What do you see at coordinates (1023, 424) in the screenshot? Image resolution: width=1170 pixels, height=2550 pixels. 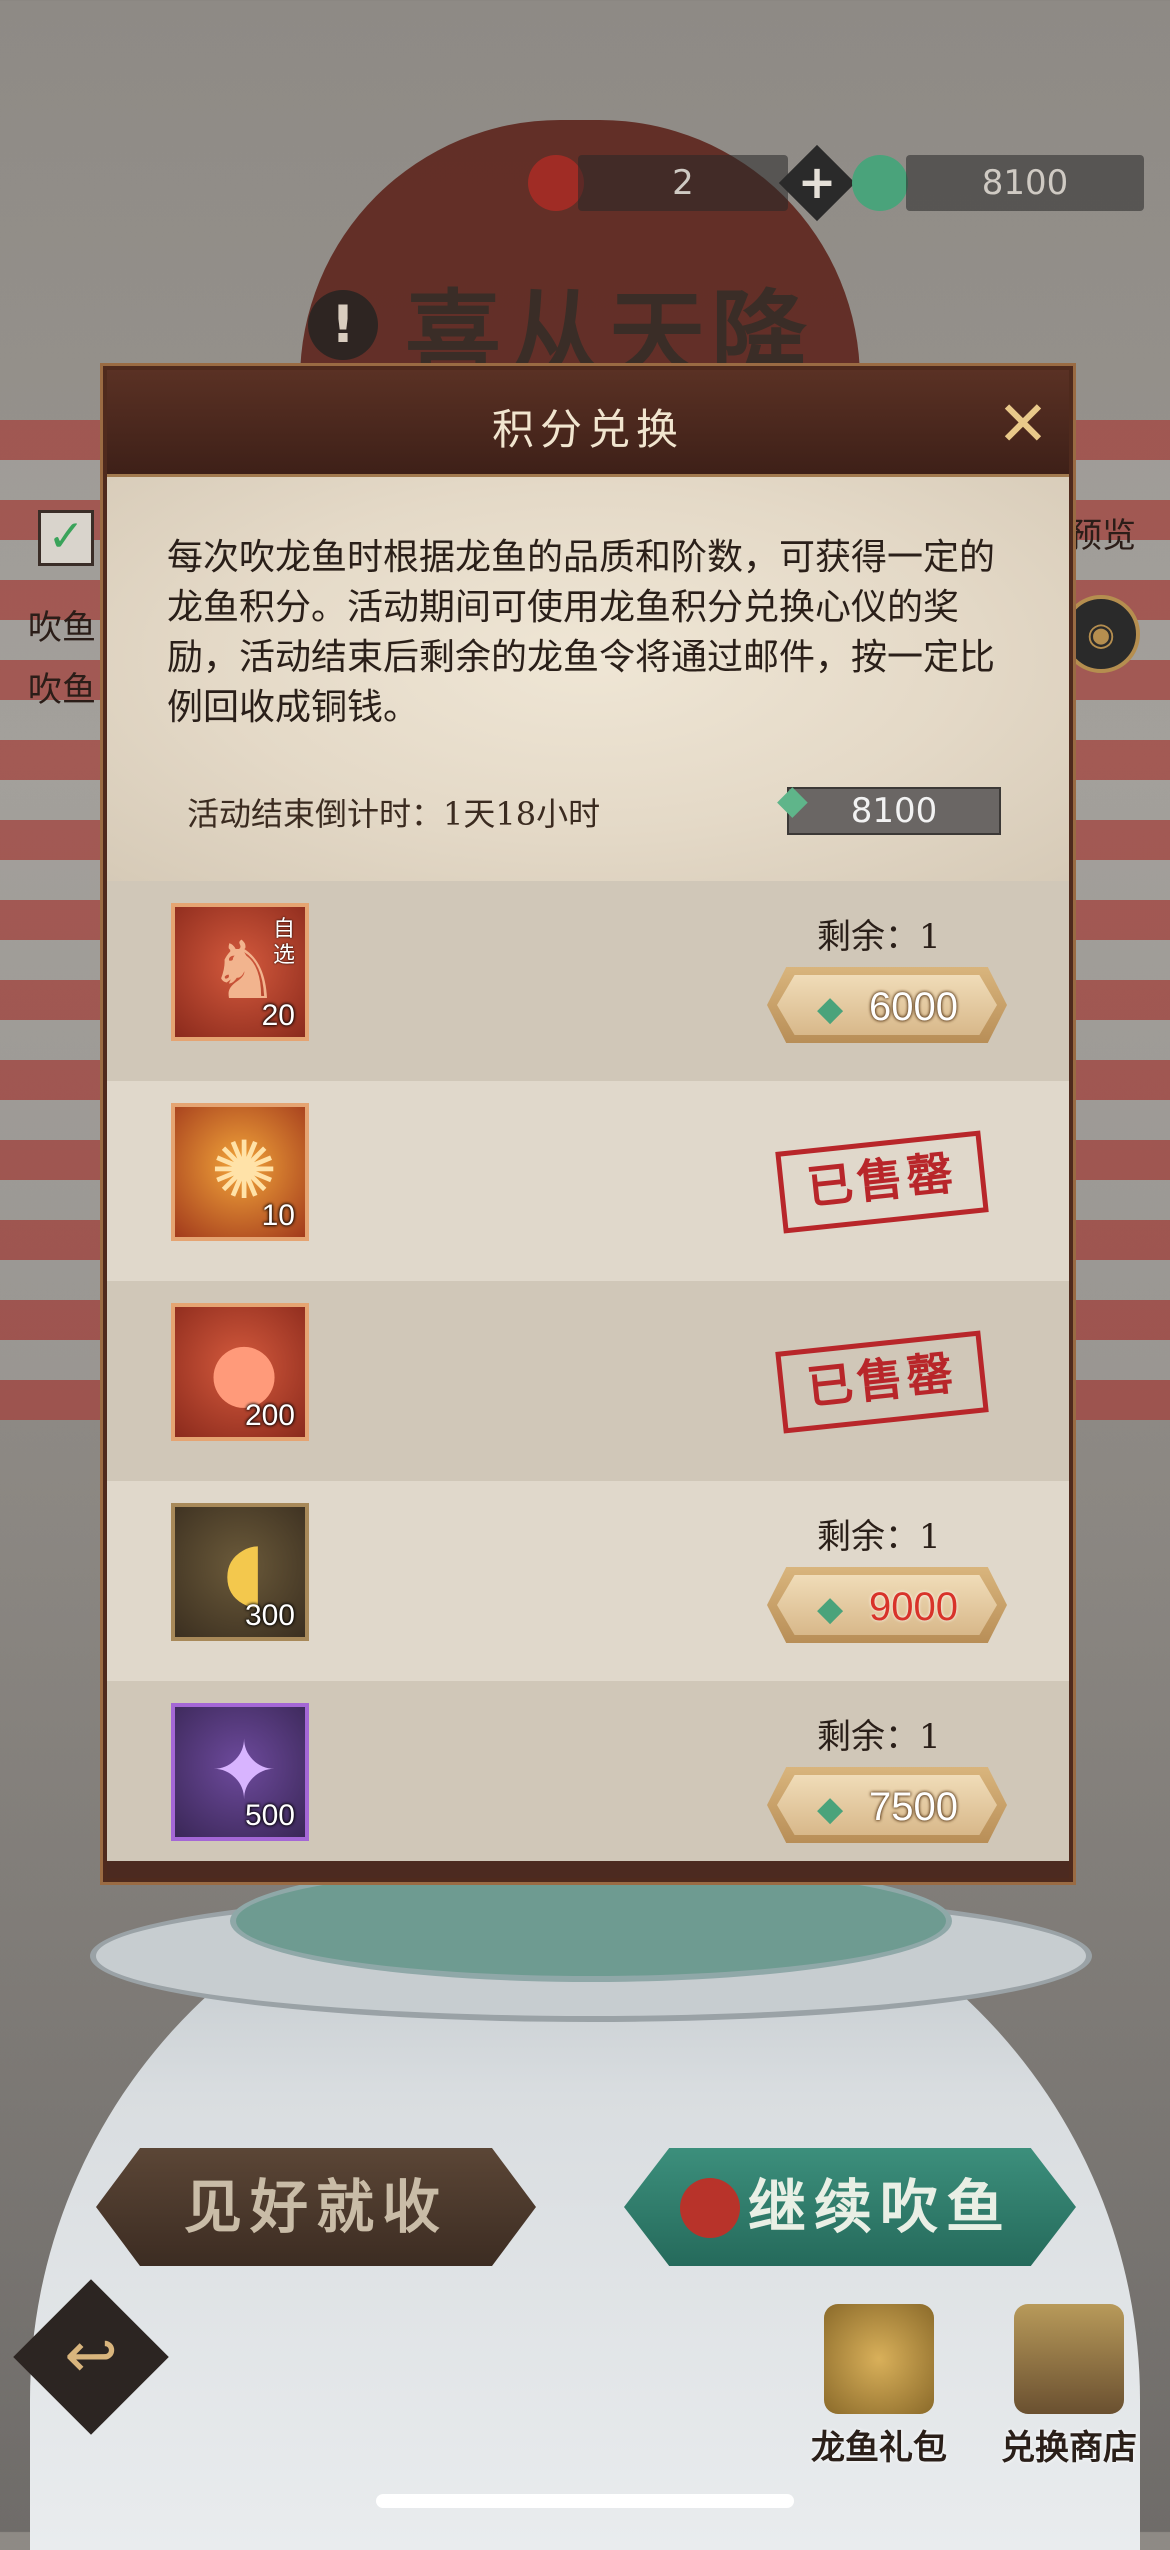 I see `close-icon: ✕` at bounding box center [1023, 424].